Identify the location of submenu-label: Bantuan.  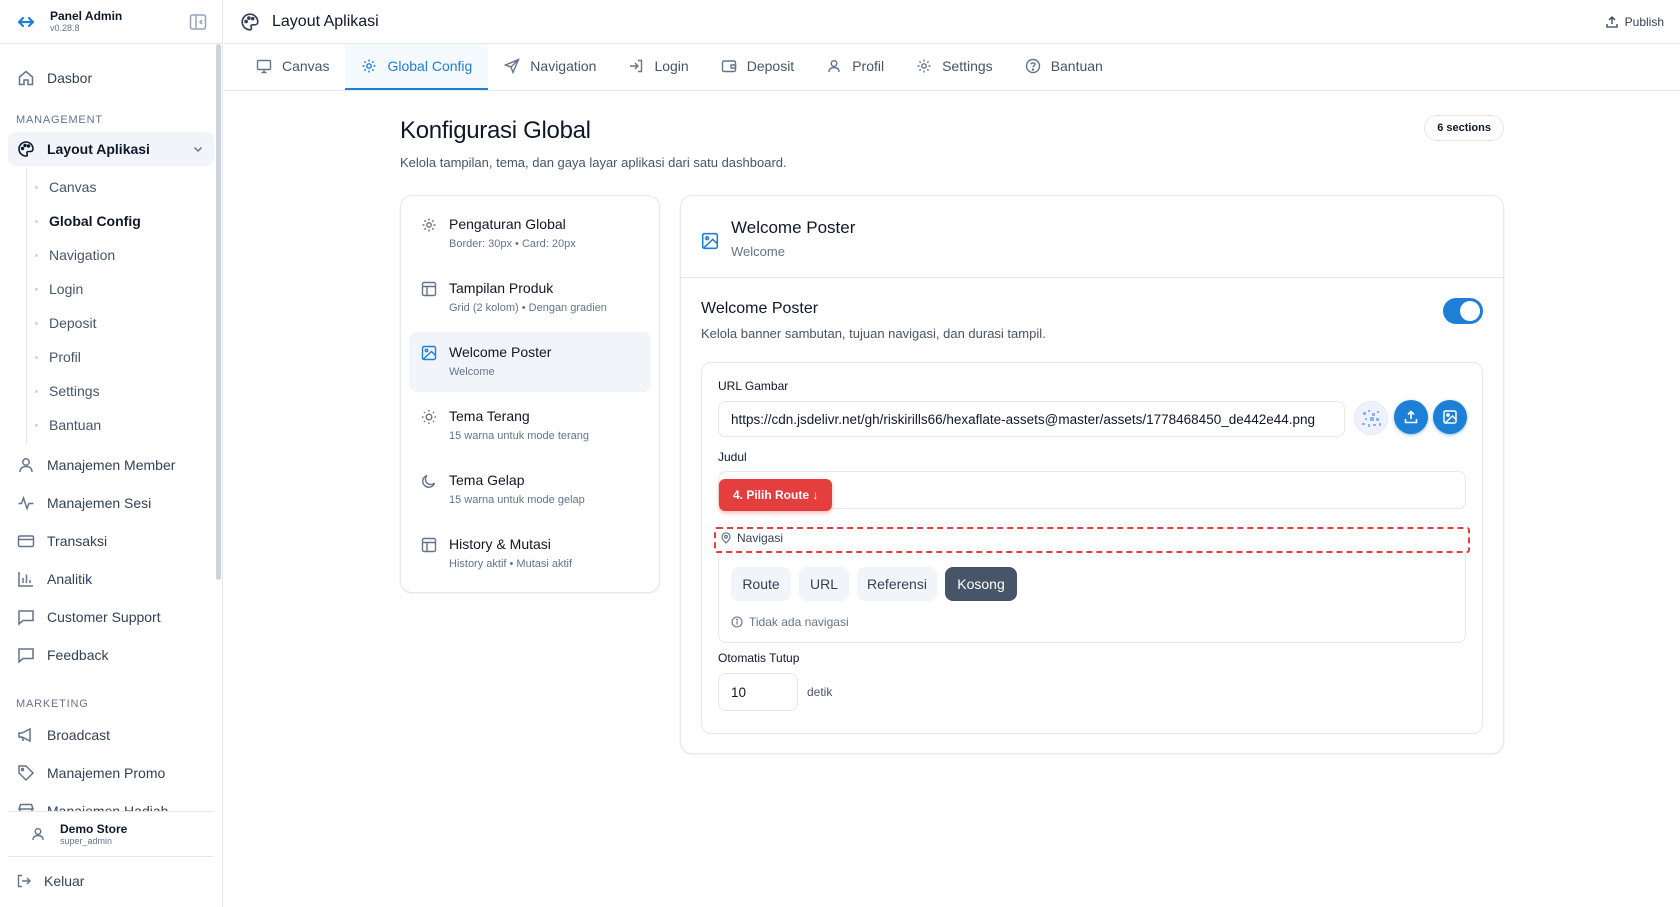
(75, 425).